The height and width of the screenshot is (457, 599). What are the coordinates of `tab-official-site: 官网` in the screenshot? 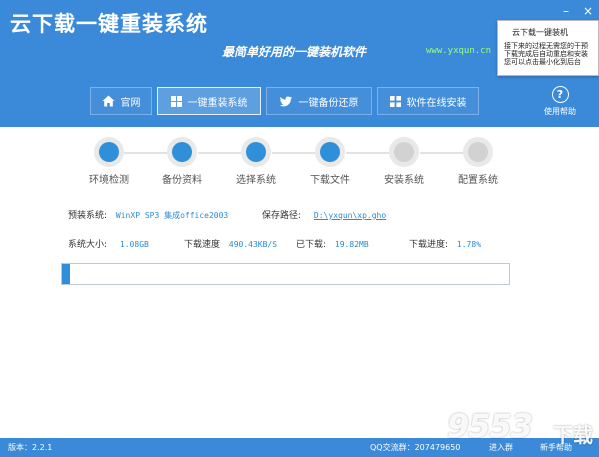 It's located at (121, 101).